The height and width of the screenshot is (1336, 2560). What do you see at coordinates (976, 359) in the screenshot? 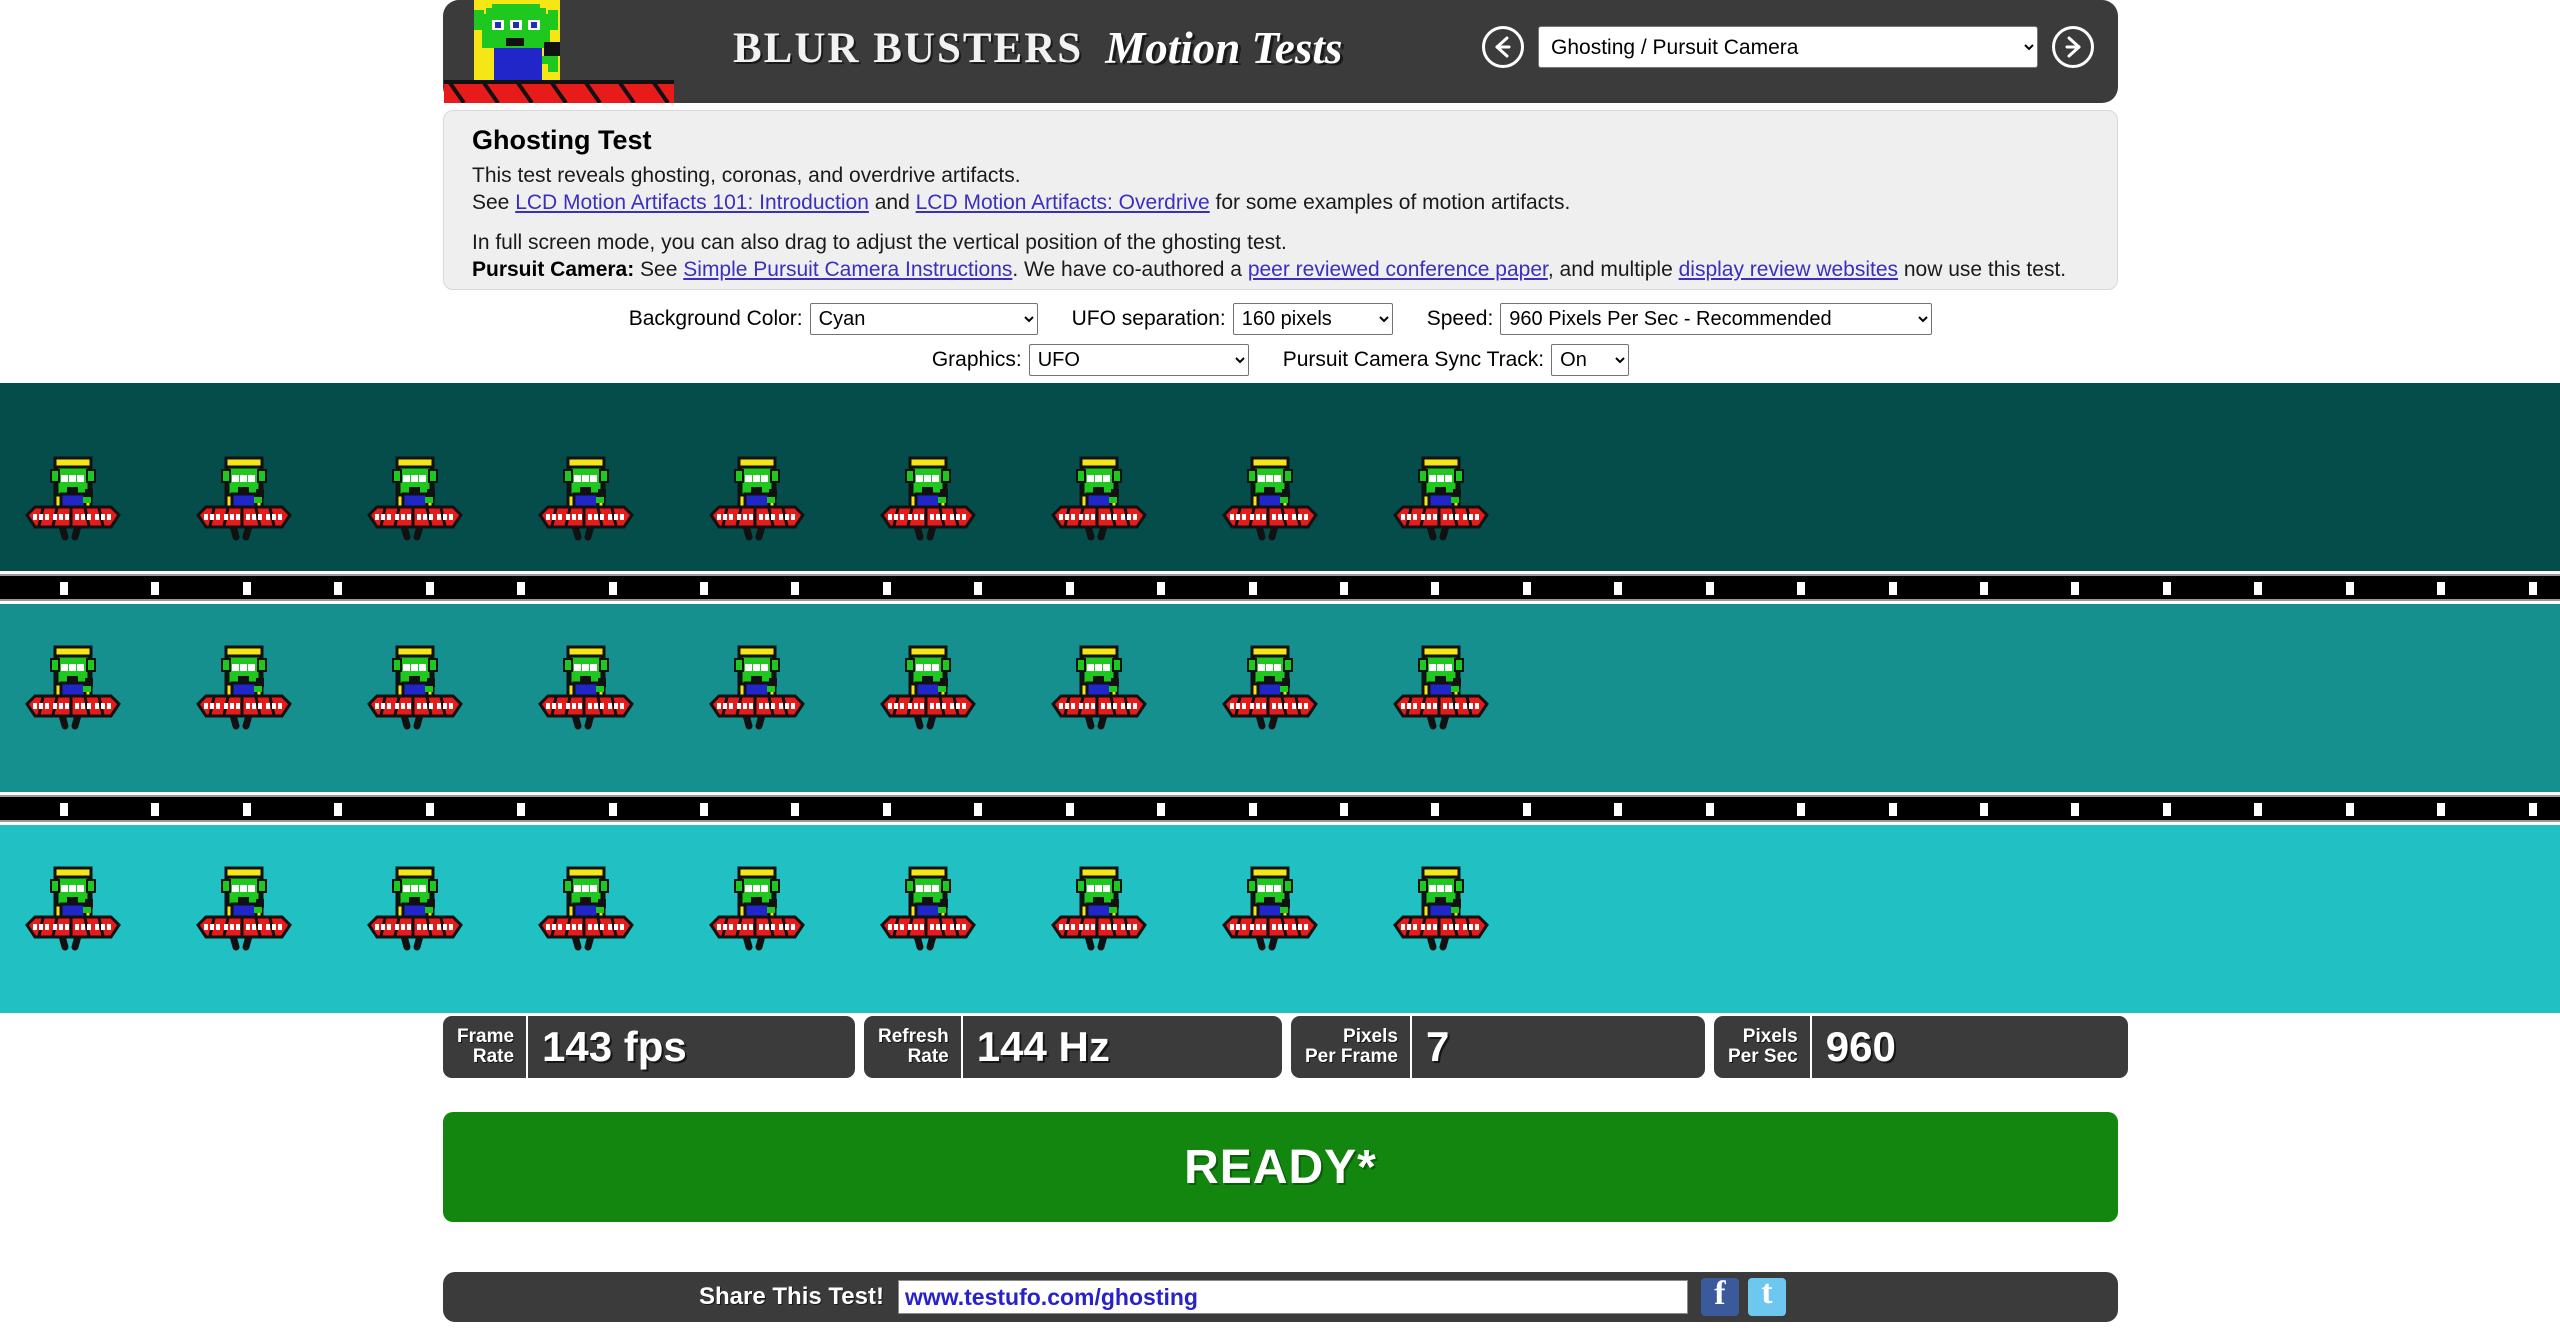
I see `graphics-label: Graphics:` at bounding box center [976, 359].